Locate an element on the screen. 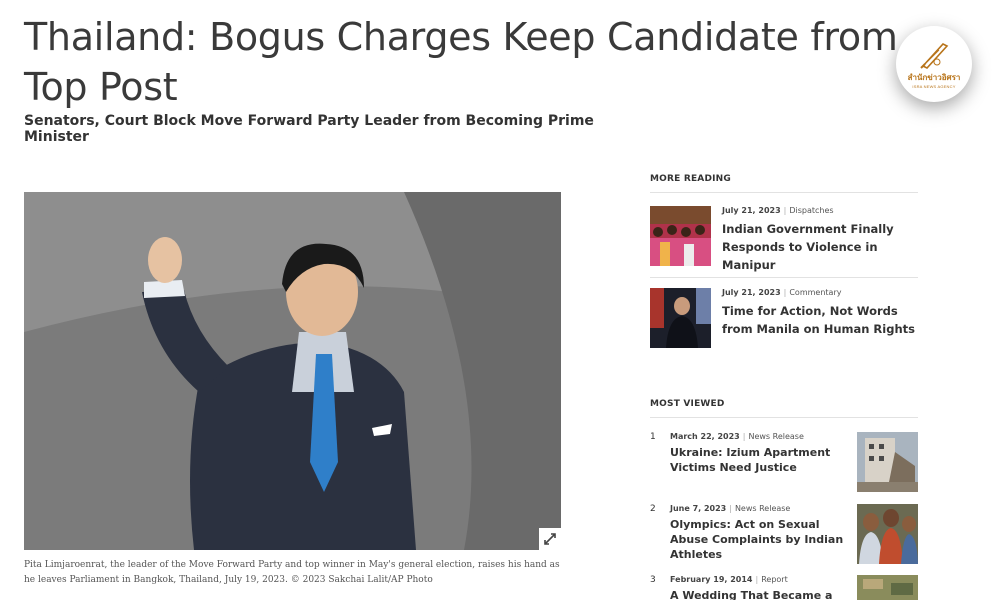 The width and height of the screenshot is (1000, 600). most-viewed-meta: June 7, 2023 | News Release is located at coordinates (730, 508).